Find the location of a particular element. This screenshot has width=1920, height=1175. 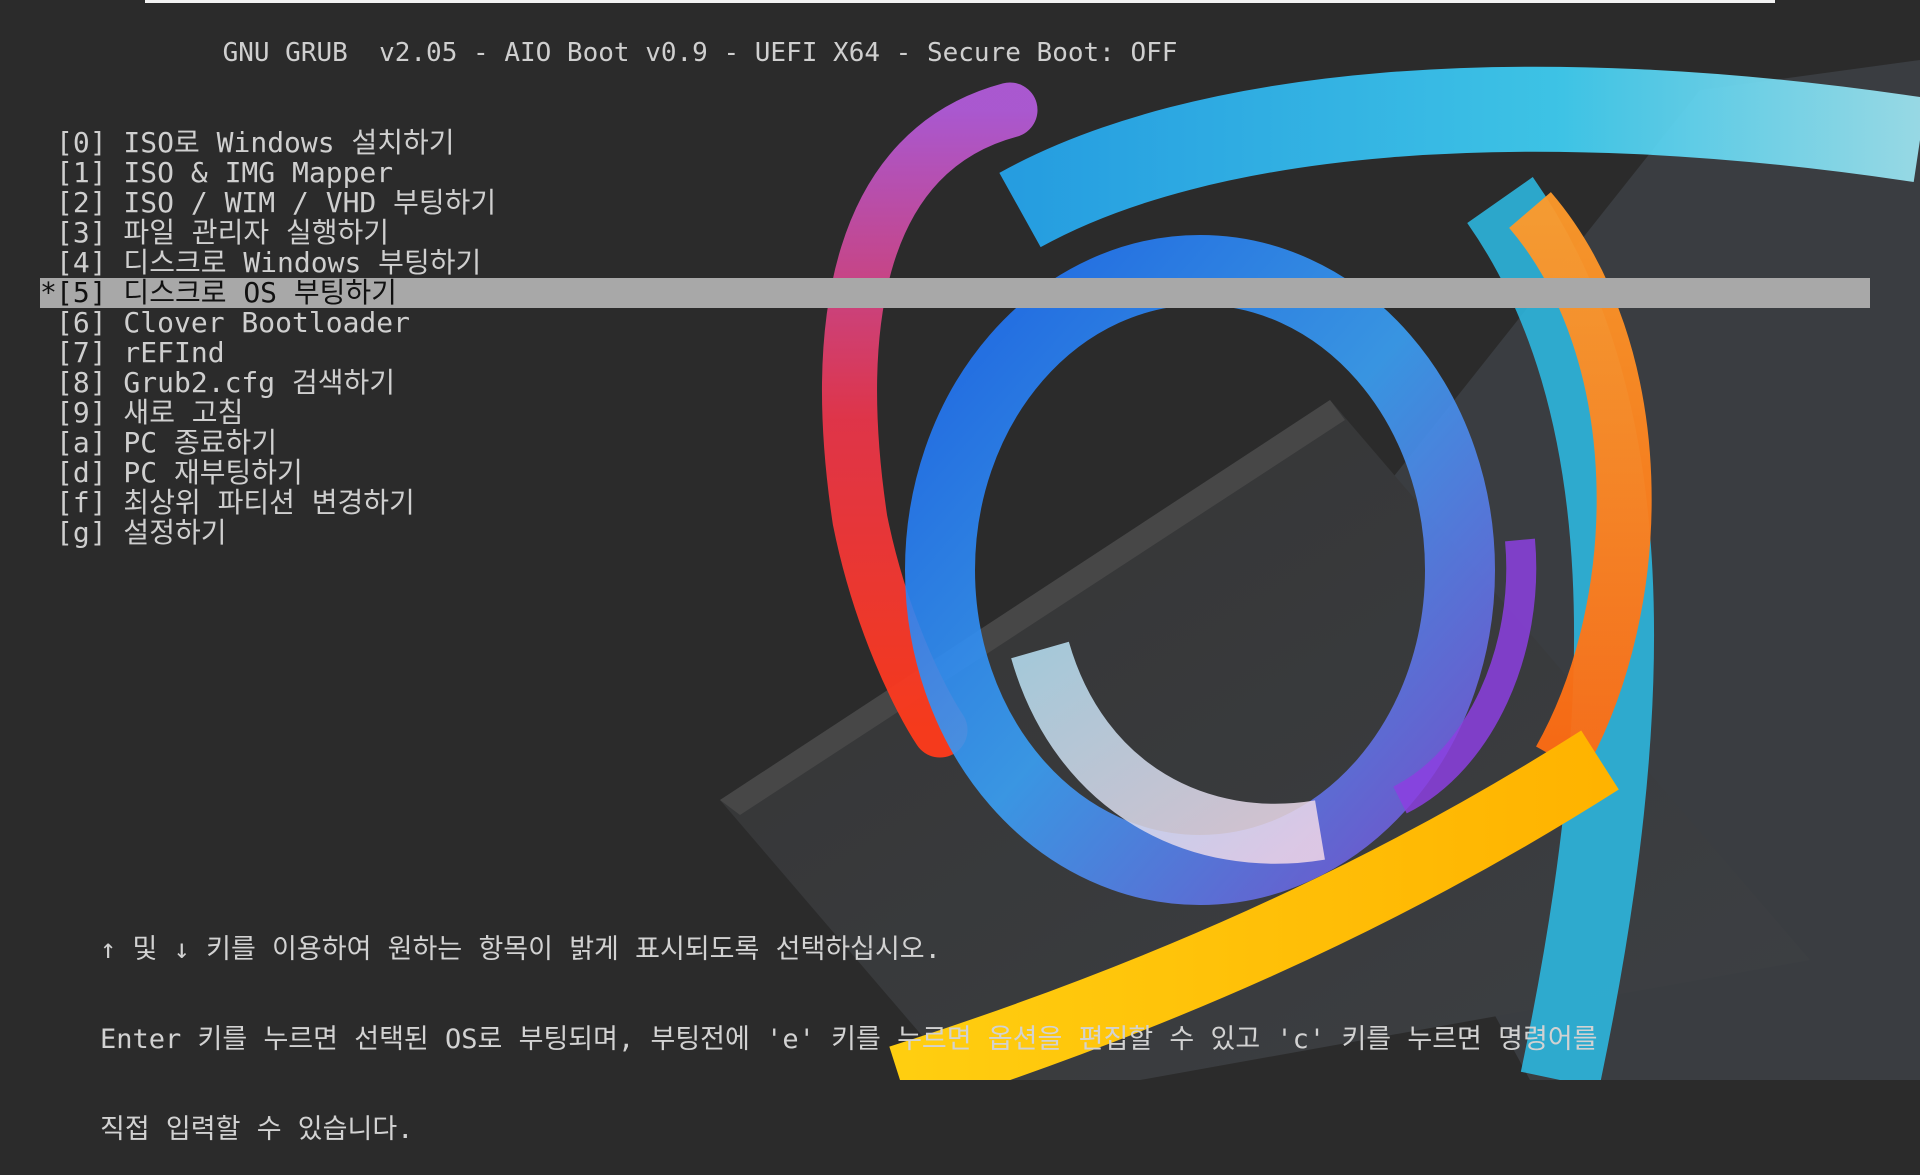

menu-item-2: [2] ISO / WIM / VHD 부팅하기 is located at coordinates (955, 203).